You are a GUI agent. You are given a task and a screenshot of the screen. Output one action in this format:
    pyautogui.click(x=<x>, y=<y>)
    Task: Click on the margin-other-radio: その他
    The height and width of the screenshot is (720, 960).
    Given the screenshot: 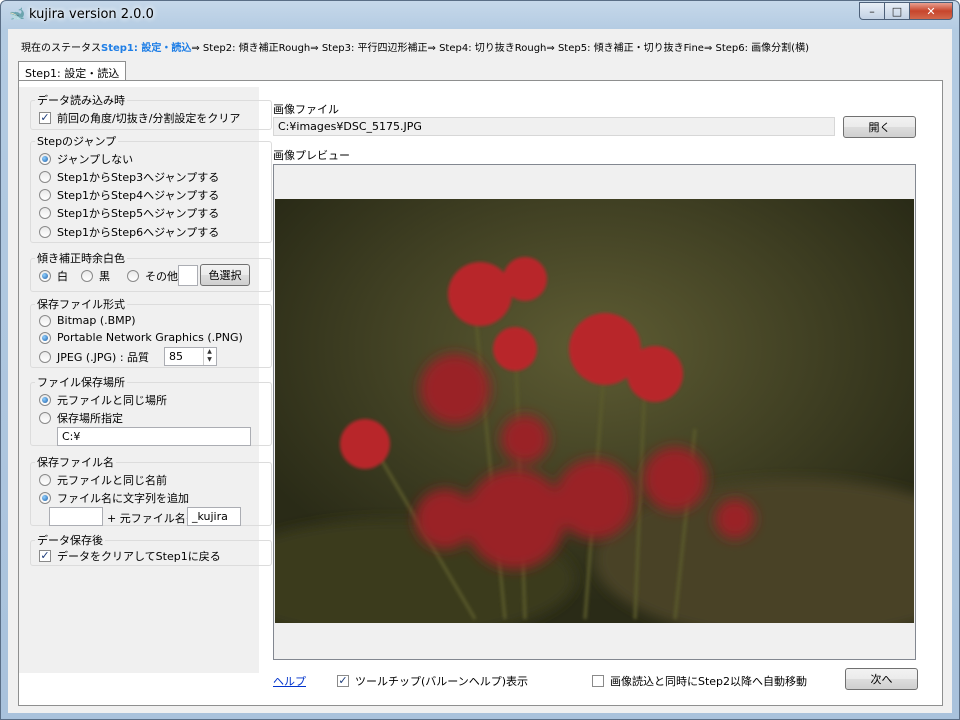 What is the action you would take?
    pyautogui.click(x=152, y=276)
    